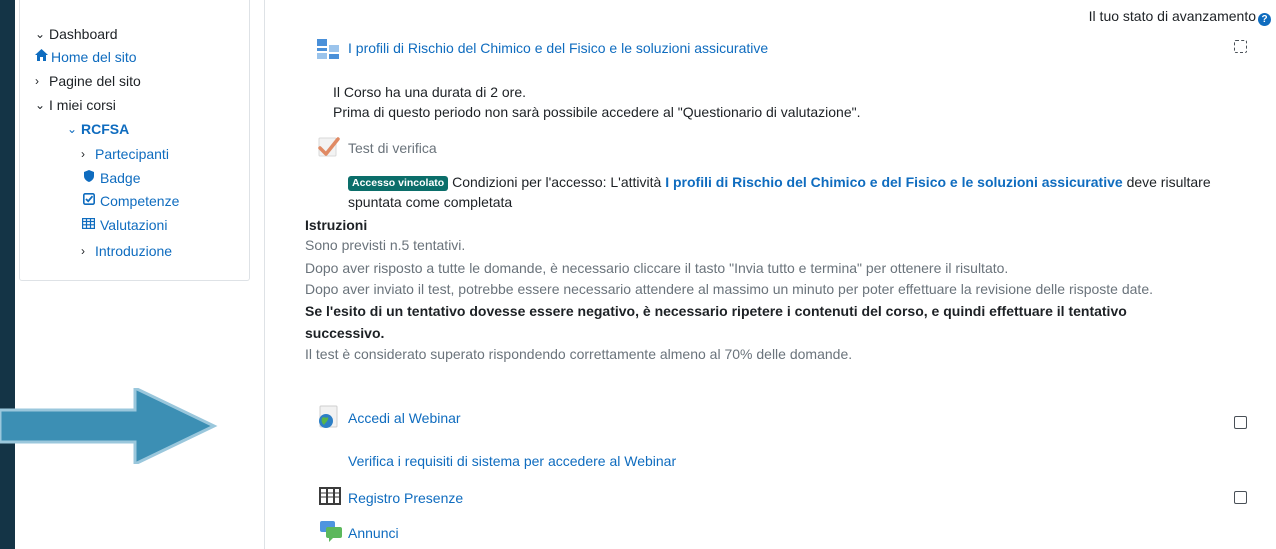 The height and width of the screenshot is (549, 1276). I want to click on activity-link-registro: Registro Presenze, so click(405, 498).